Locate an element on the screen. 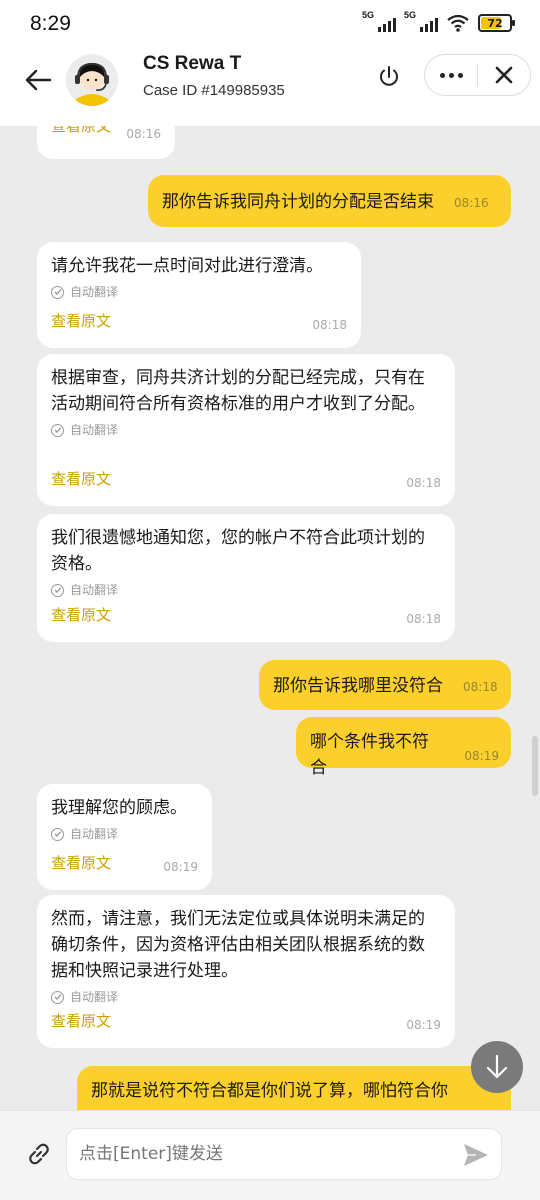  message-outgoing: 那你告诉我同舟计划的分配是否结束 08:16 is located at coordinates (329, 201).